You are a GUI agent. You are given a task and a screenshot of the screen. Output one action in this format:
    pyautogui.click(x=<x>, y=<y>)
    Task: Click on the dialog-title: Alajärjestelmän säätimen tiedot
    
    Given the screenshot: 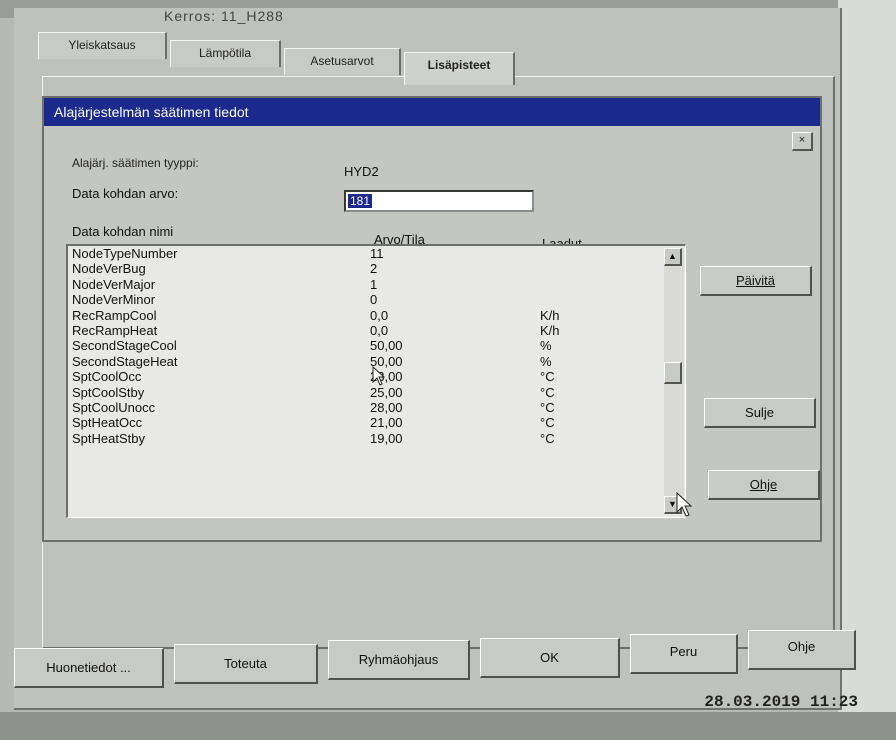 What is the action you would take?
    pyautogui.click(x=432, y=112)
    